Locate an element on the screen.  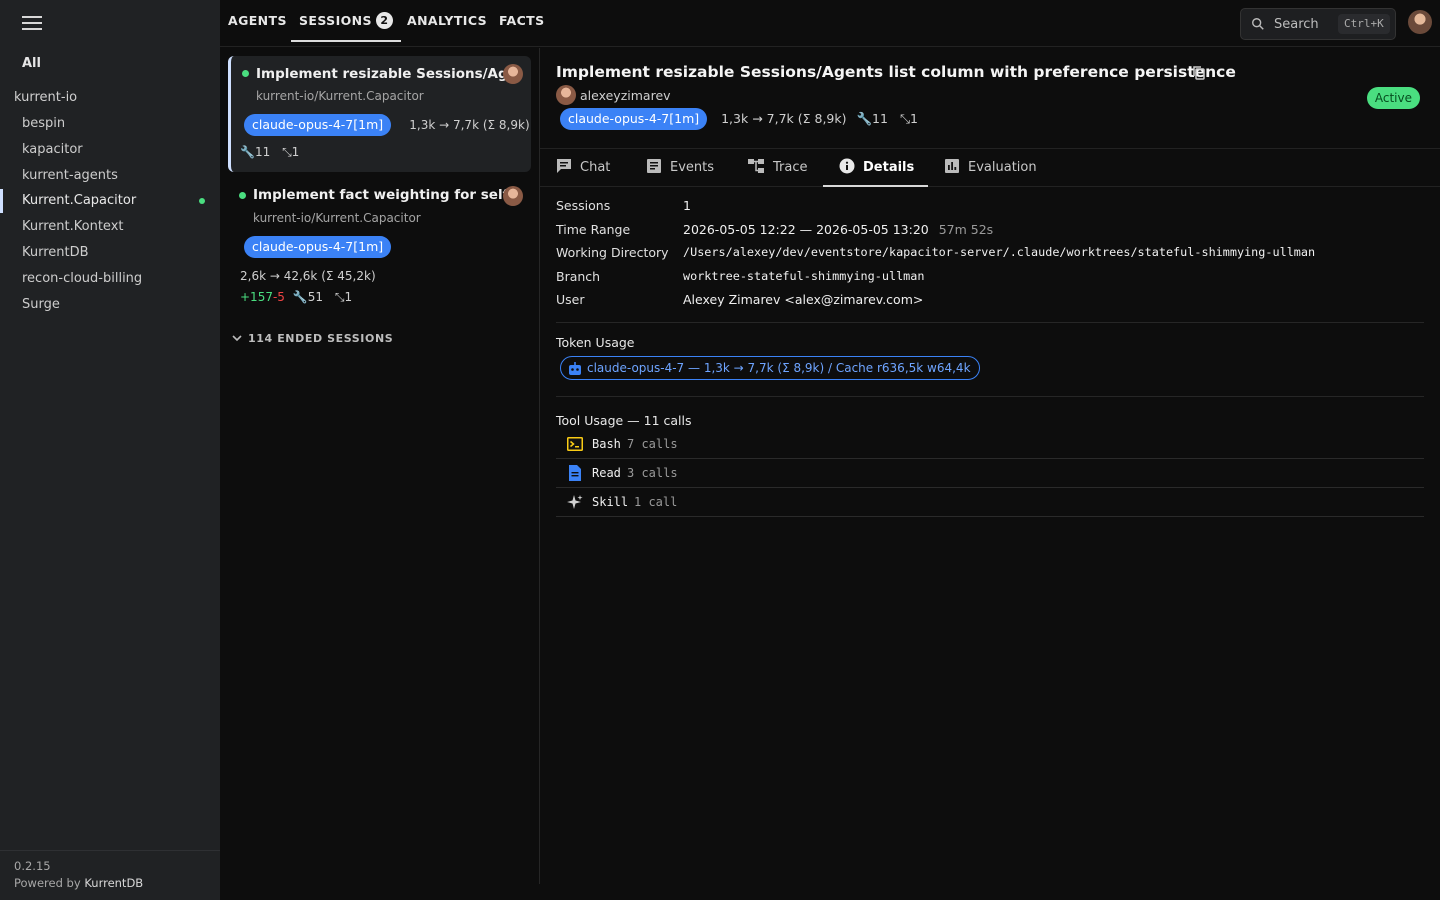
tab-chat: Chat is located at coordinates (582, 168).